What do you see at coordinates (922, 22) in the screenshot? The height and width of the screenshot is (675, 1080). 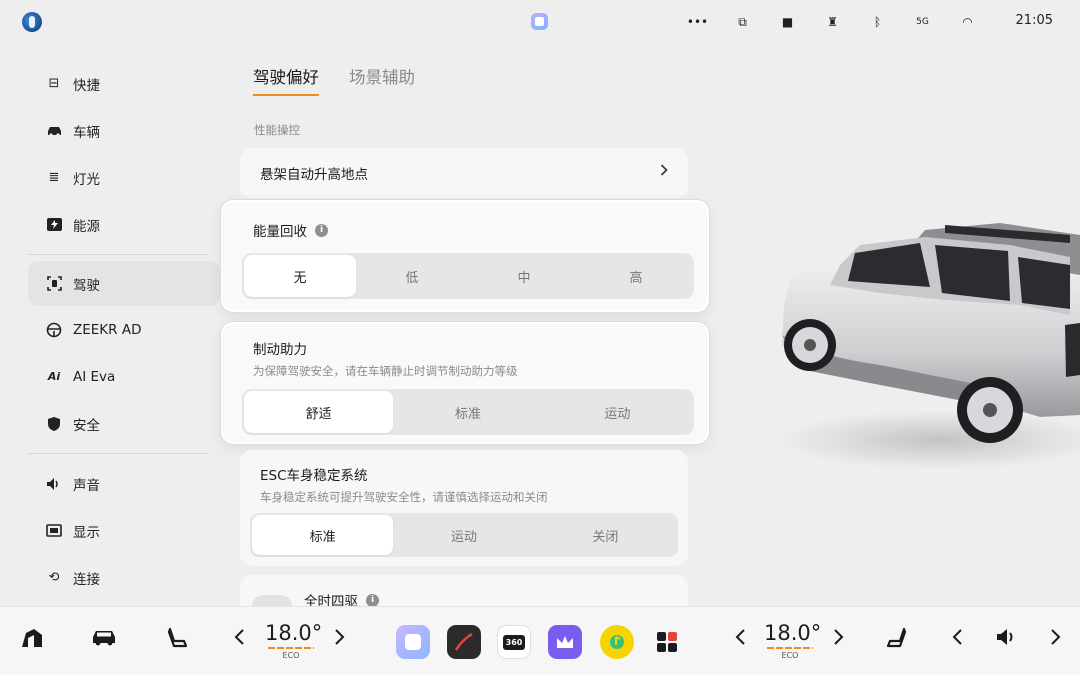 I see `signal-5g-icon: 5G` at bounding box center [922, 22].